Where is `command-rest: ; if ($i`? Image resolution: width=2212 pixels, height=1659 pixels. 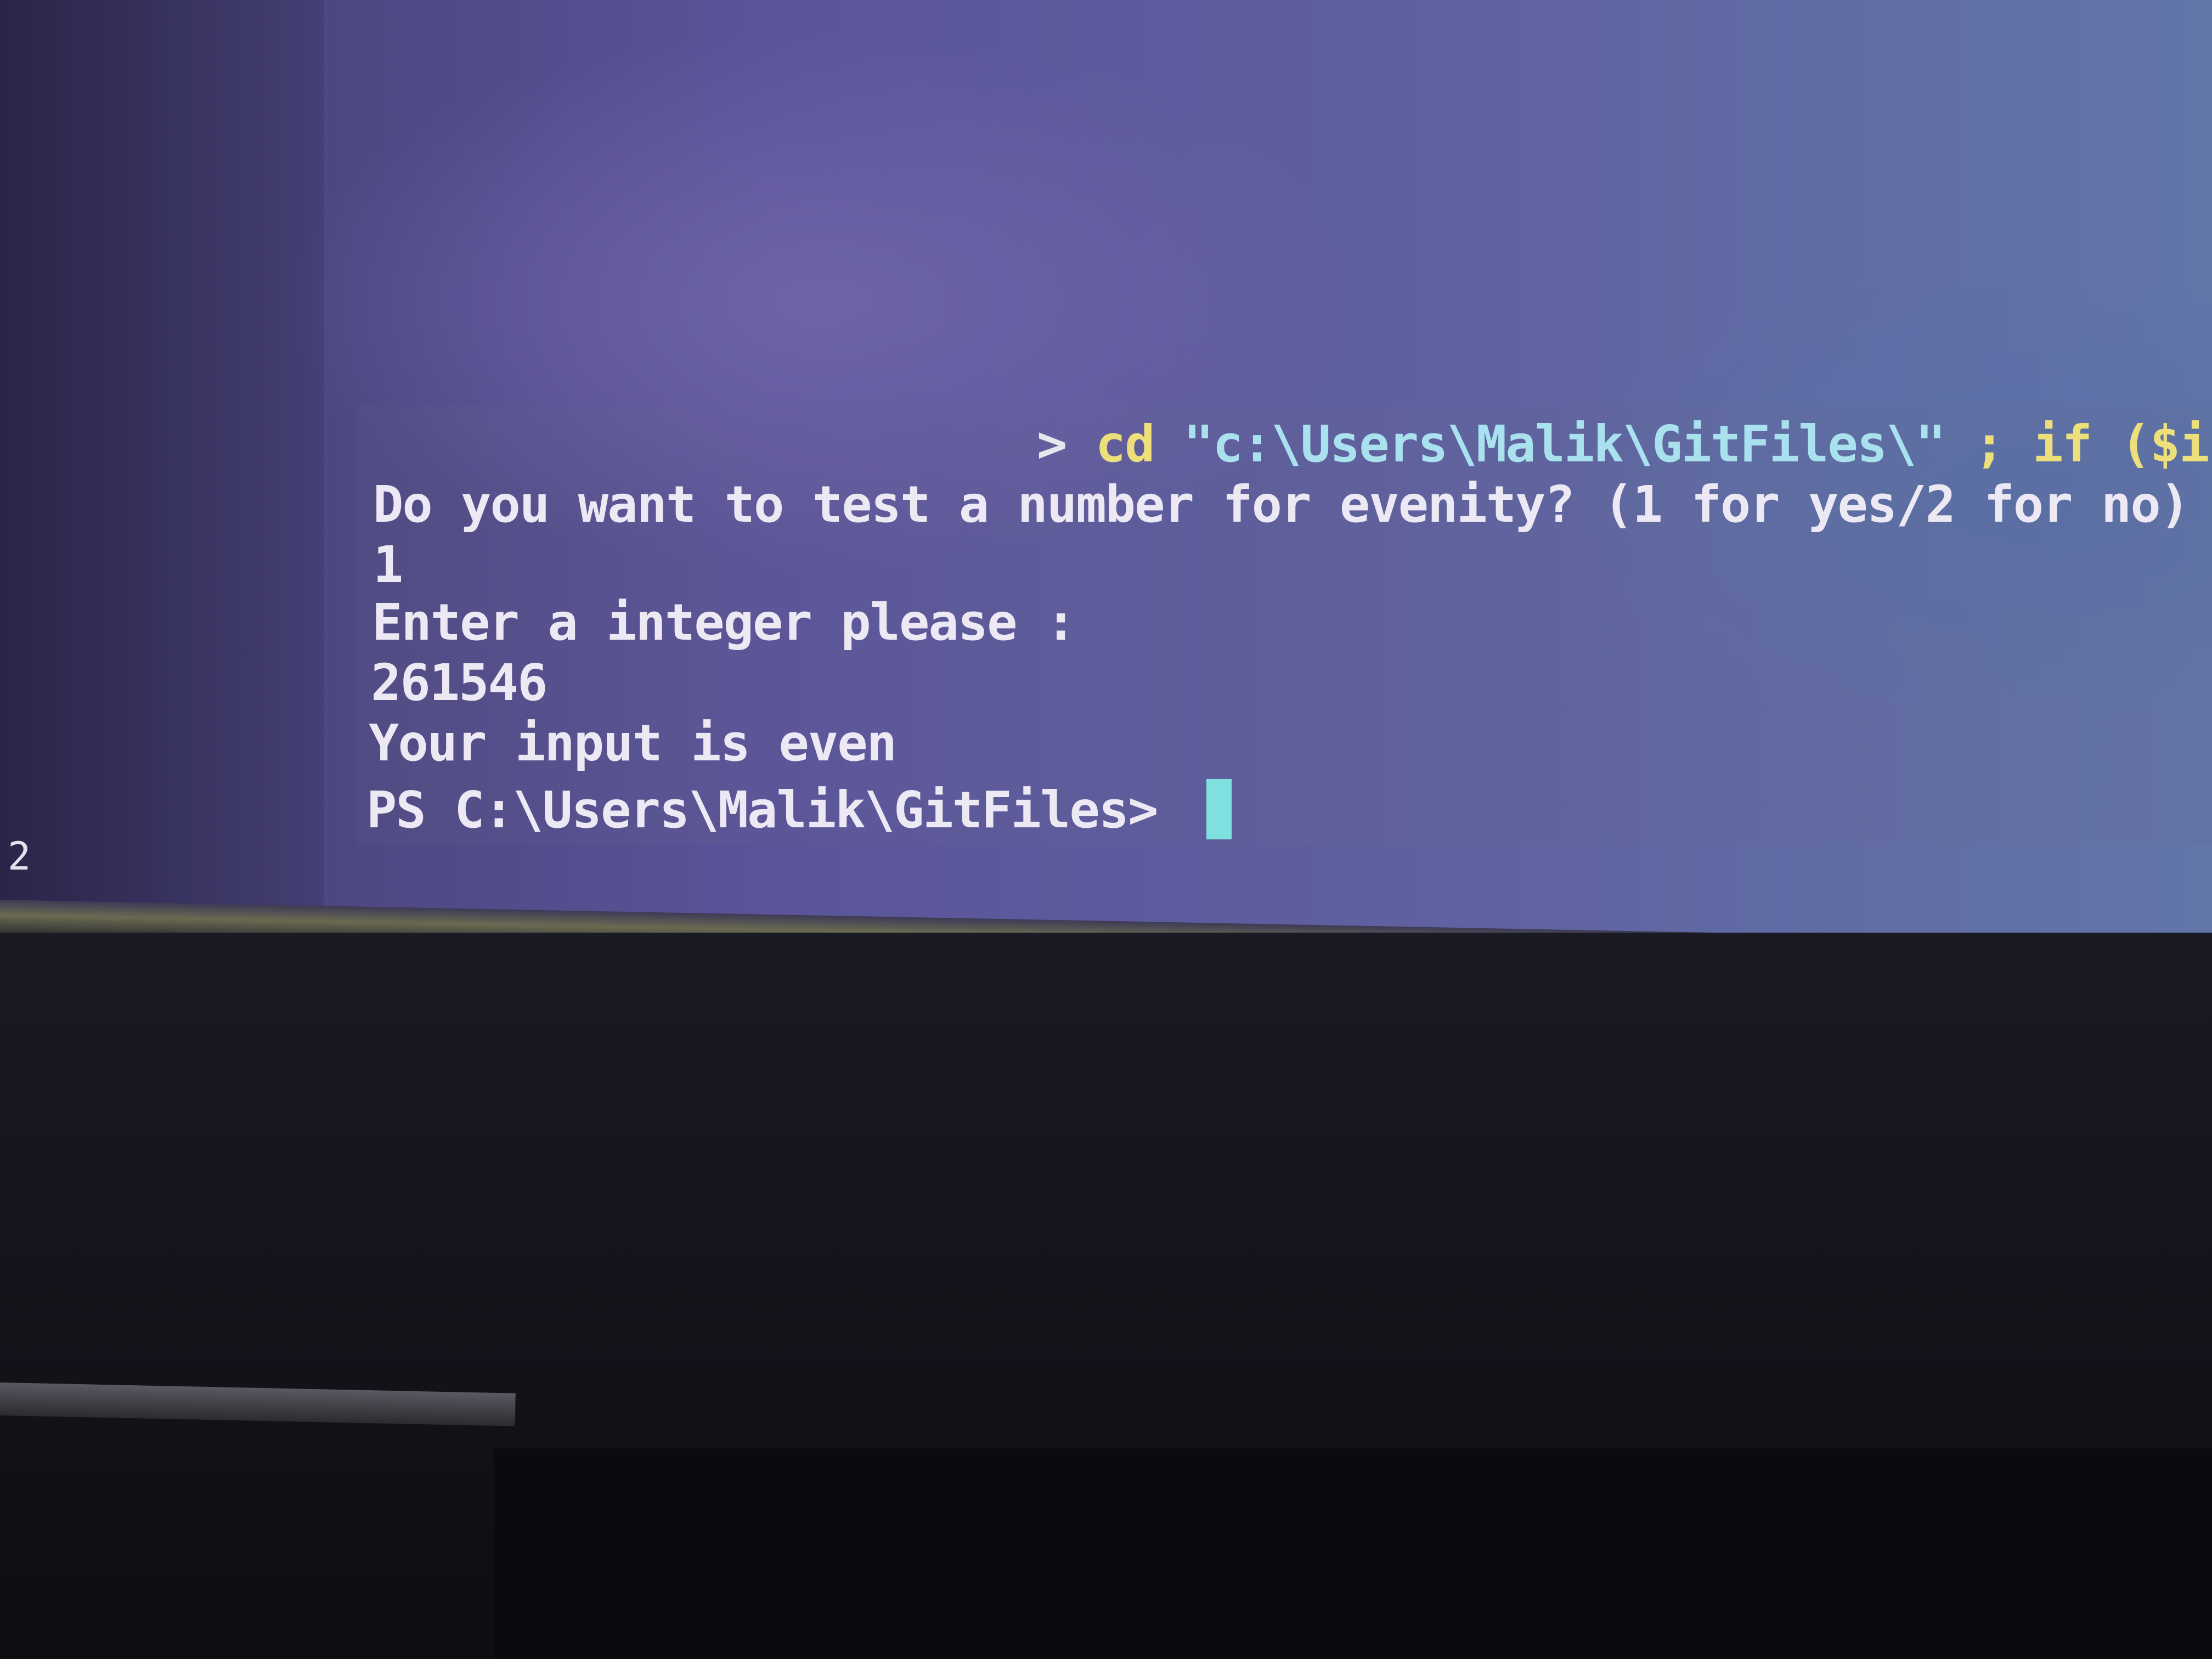 command-rest: ; if ($i is located at coordinates (2077, 444).